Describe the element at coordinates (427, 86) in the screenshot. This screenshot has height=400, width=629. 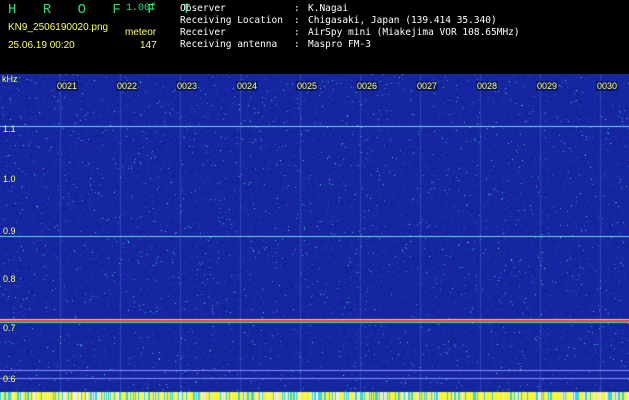
I see `x-tick-label: 0027` at that location.